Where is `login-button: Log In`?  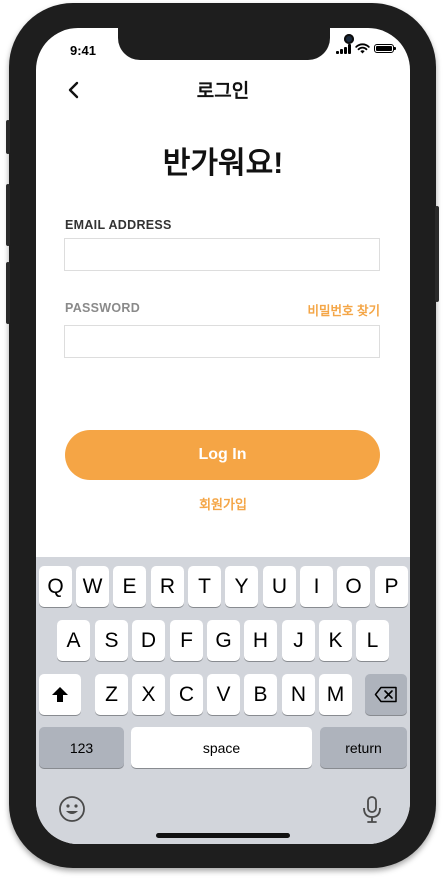
login-button: Log In is located at coordinates (222, 455).